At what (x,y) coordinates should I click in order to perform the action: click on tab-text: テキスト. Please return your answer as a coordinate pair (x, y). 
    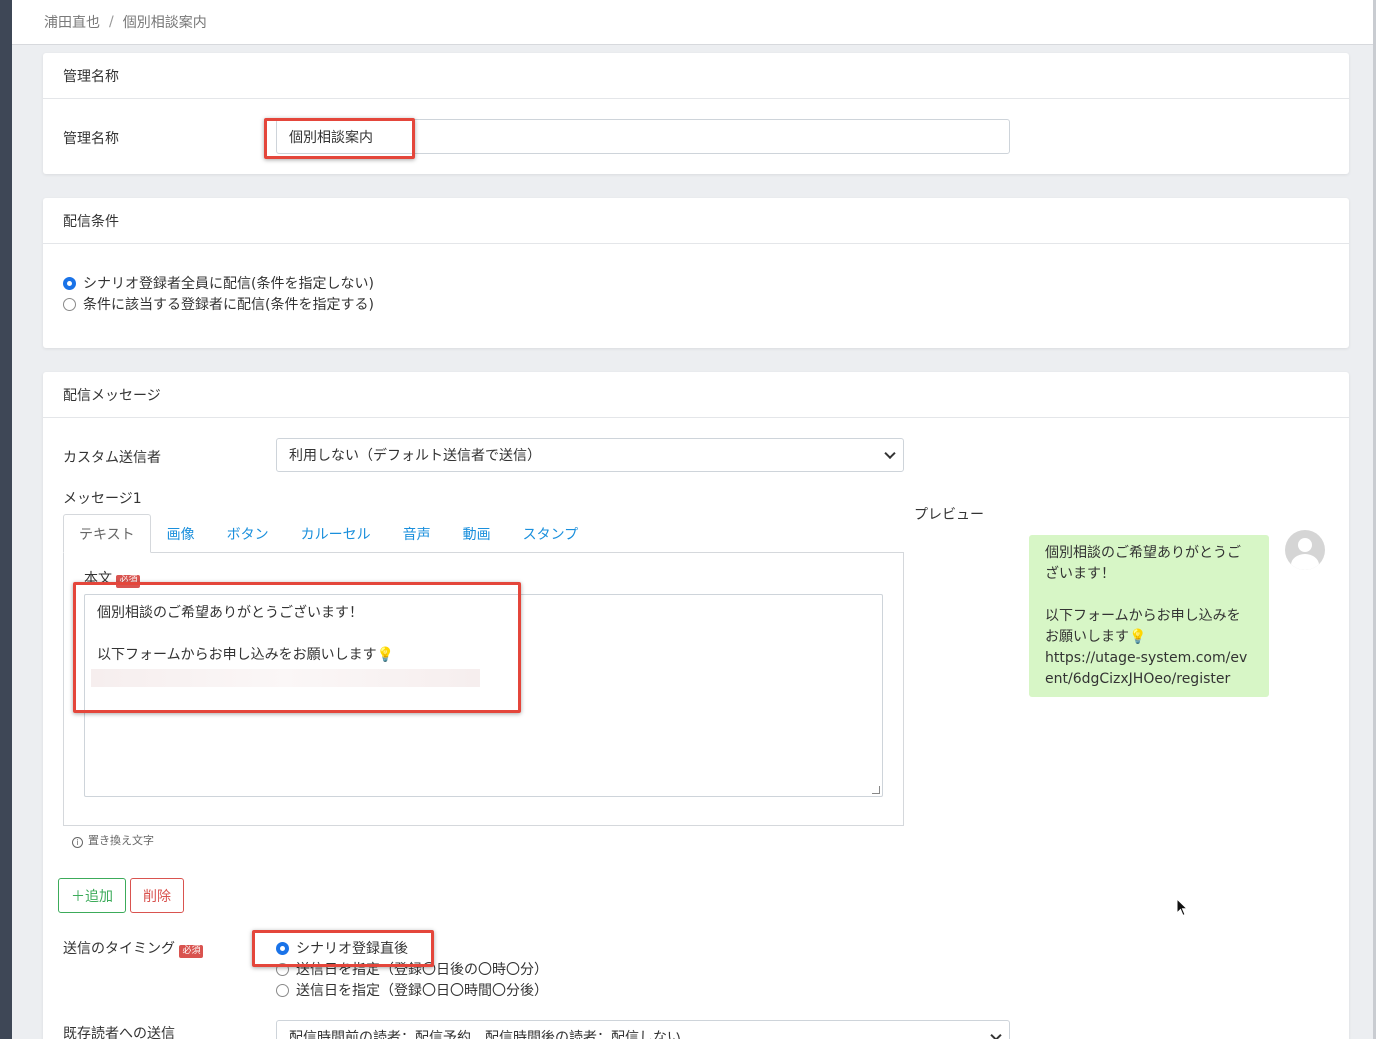
    Looking at the image, I should click on (107, 533).